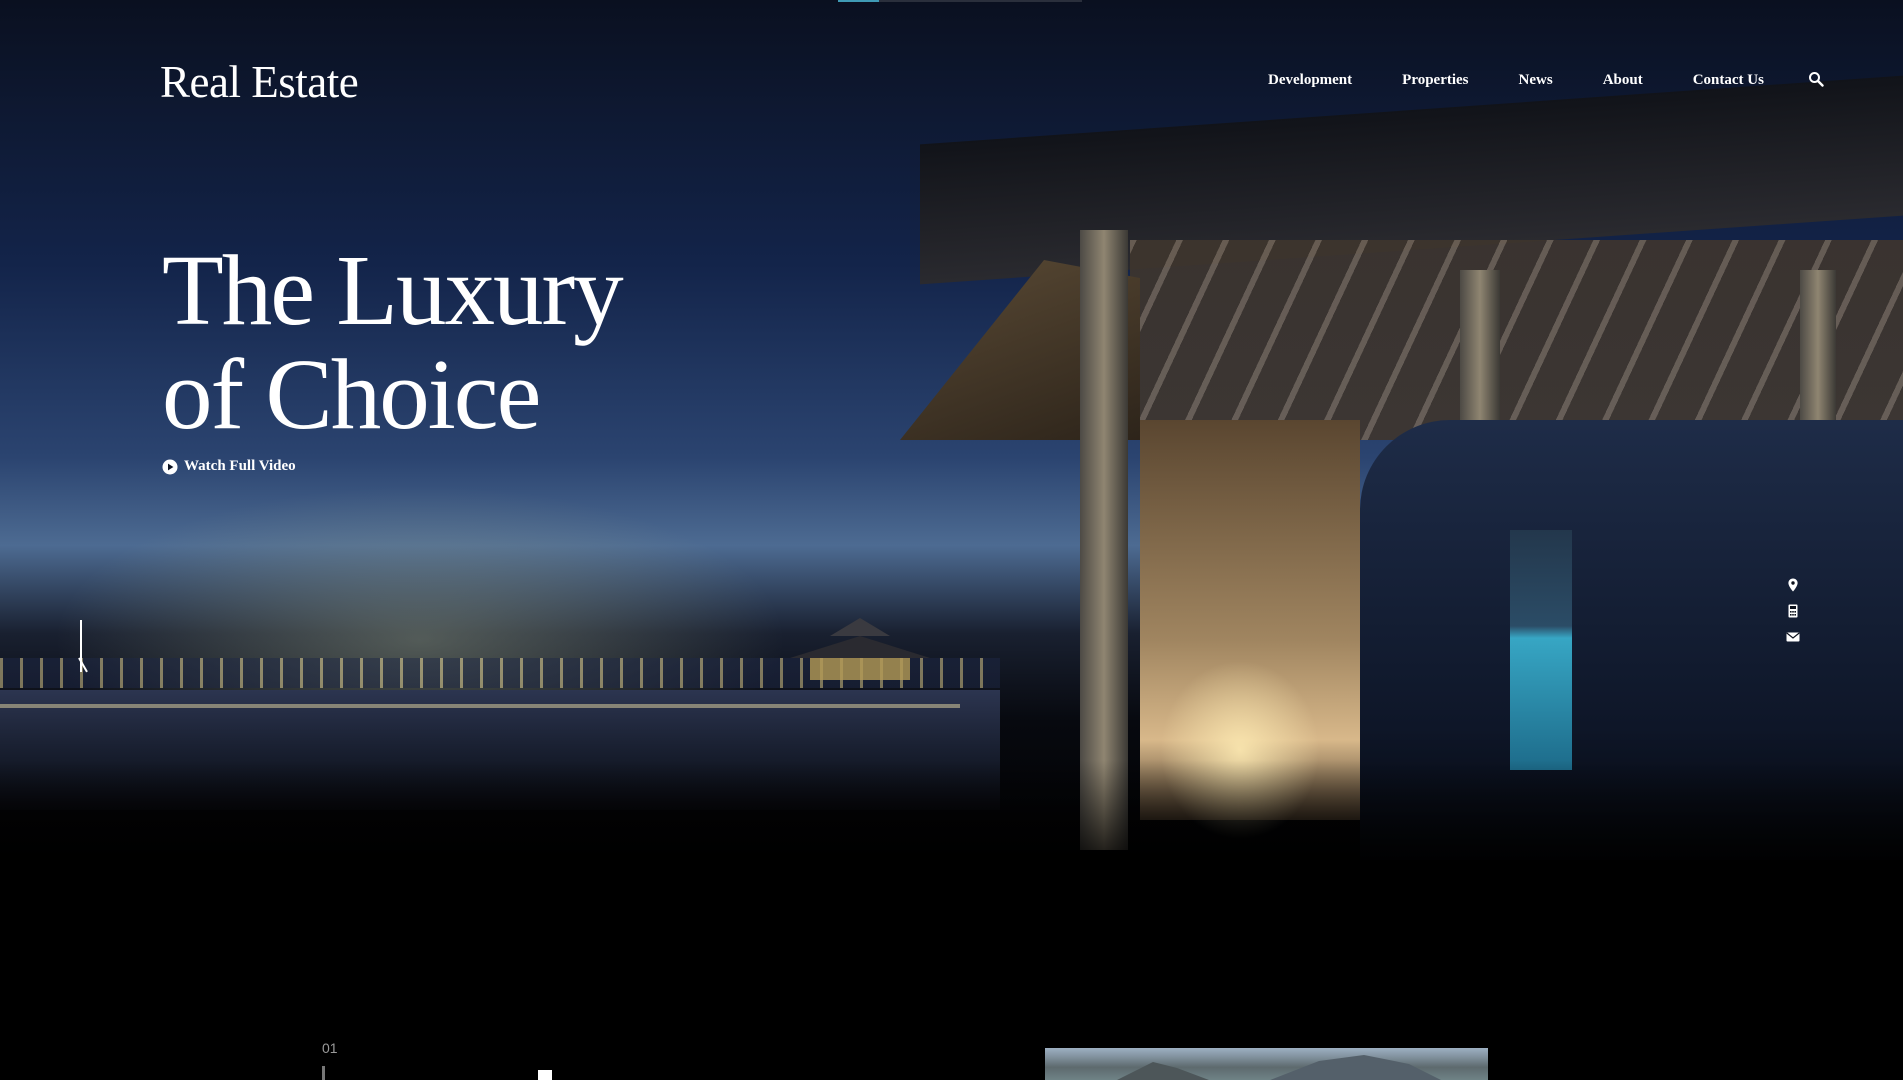 Image resolution: width=1903 pixels, height=1080 pixels. Describe the element at coordinates (1266, 1064) in the screenshot. I see `section-image` at that location.